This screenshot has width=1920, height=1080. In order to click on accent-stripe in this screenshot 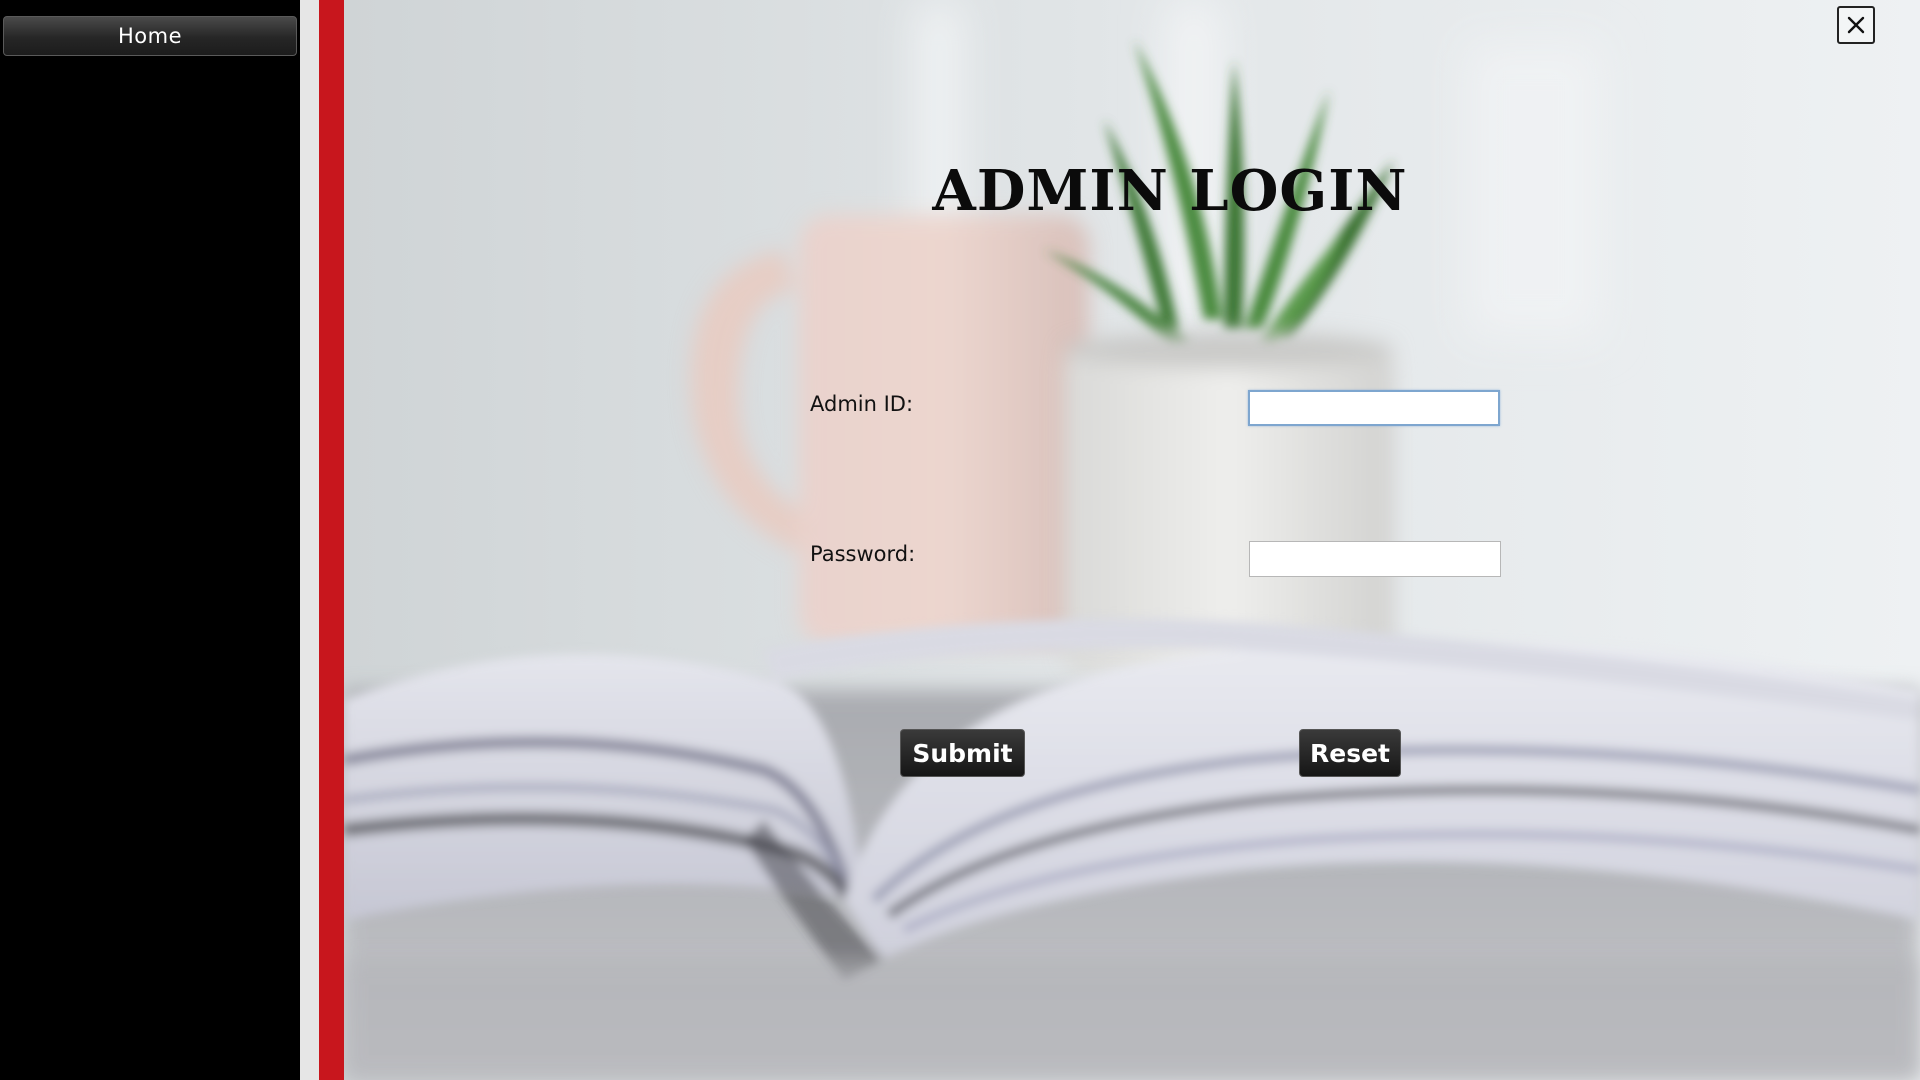, I will do `click(331, 540)`.